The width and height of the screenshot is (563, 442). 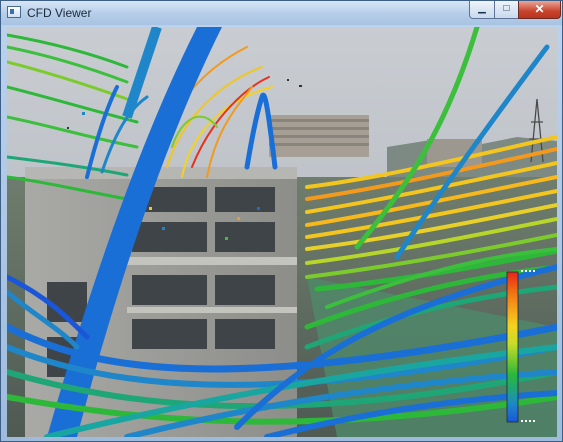 What do you see at coordinates (539, 10) in the screenshot?
I see `close-button: ✕` at bounding box center [539, 10].